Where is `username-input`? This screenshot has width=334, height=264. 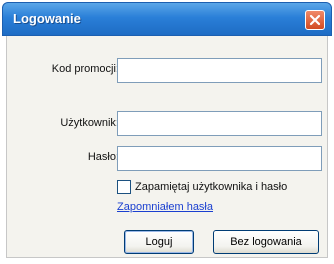
username-input is located at coordinates (219, 123).